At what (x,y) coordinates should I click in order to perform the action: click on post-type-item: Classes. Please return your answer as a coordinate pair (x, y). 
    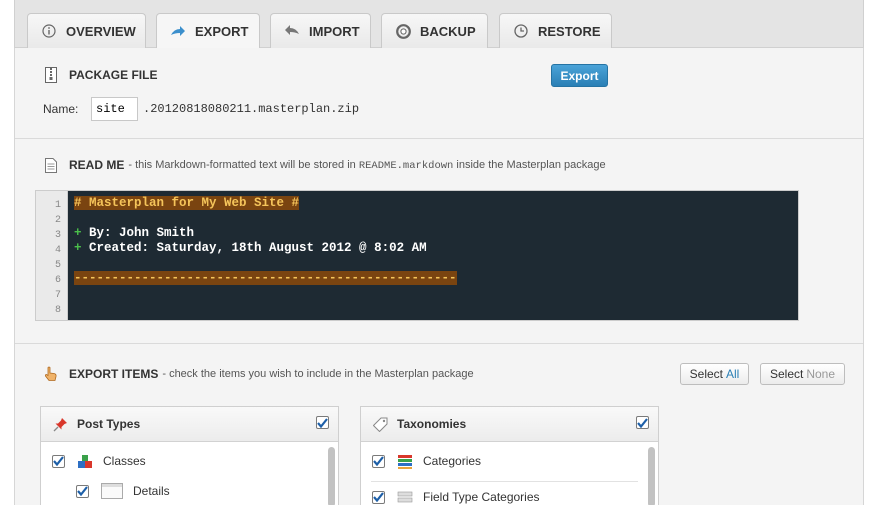
    Looking at the image, I should click on (99, 461).